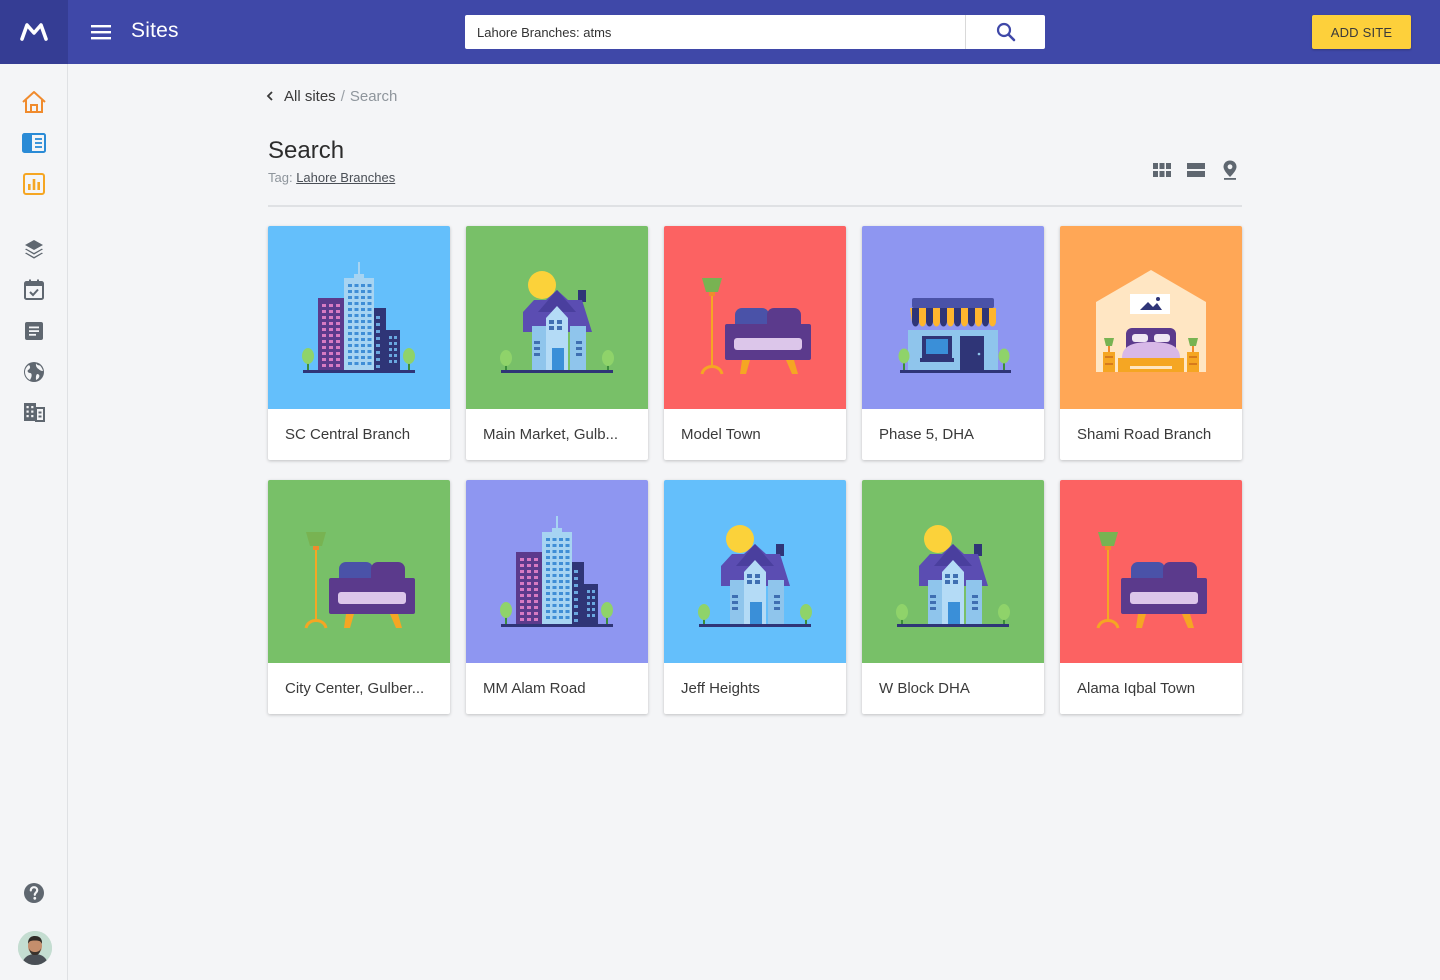  I want to click on chart-icon, so click(34, 184).